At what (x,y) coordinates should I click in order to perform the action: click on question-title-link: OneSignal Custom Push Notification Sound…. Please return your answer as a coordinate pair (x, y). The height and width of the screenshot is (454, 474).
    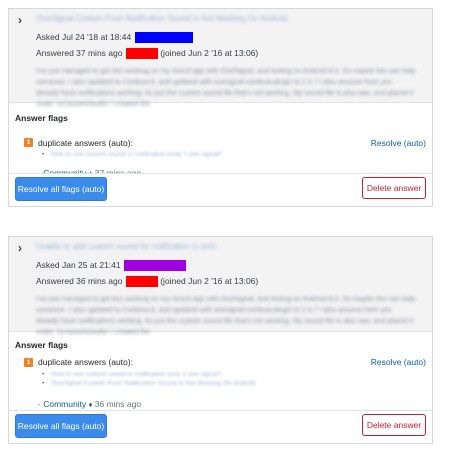
    Looking at the image, I should click on (162, 18).